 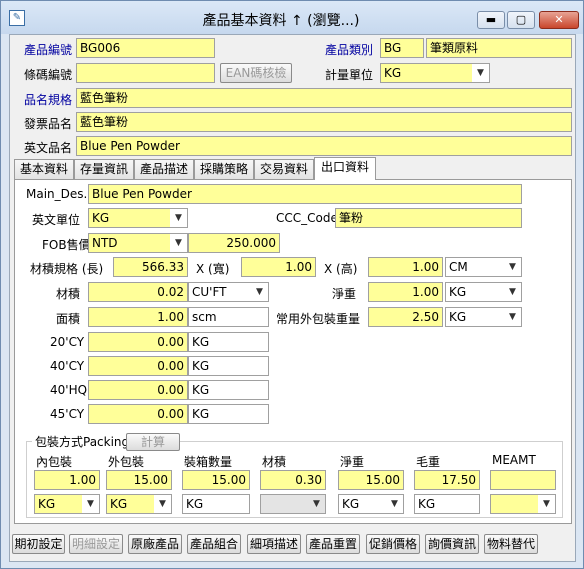 What do you see at coordinates (67, 504) in the screenshot?
I see `inner-unit-select: KG ▼` at bounding box center [67, 504].